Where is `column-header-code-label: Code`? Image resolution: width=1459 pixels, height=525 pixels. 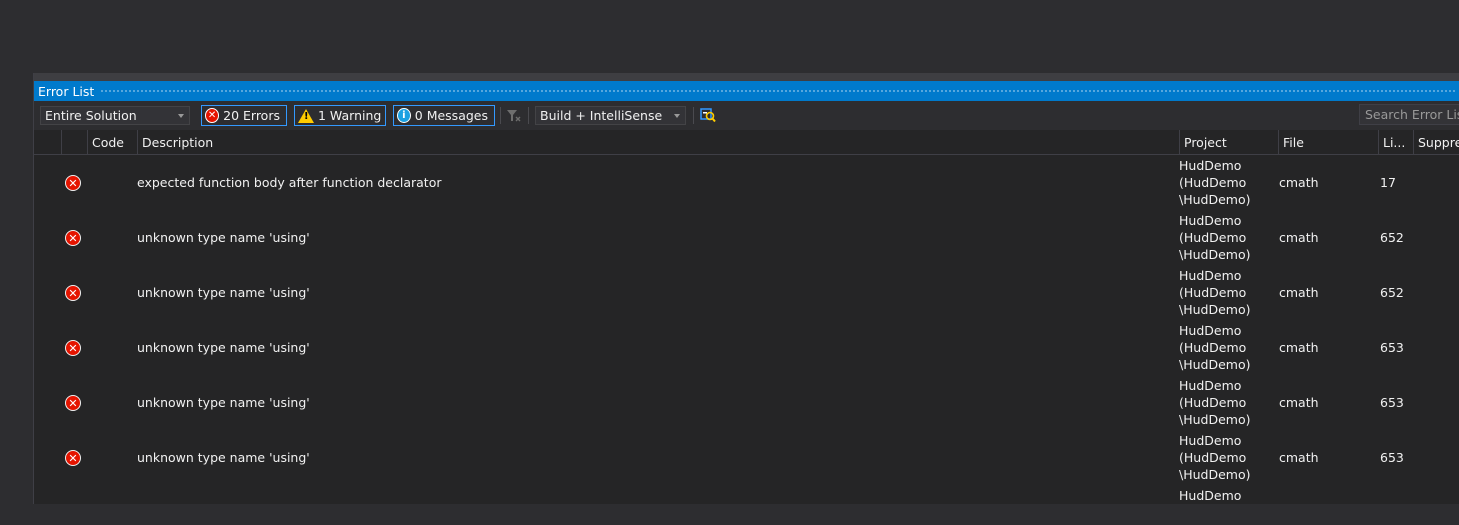 column-header-code-label: Code is located at coordinates (108, 142).